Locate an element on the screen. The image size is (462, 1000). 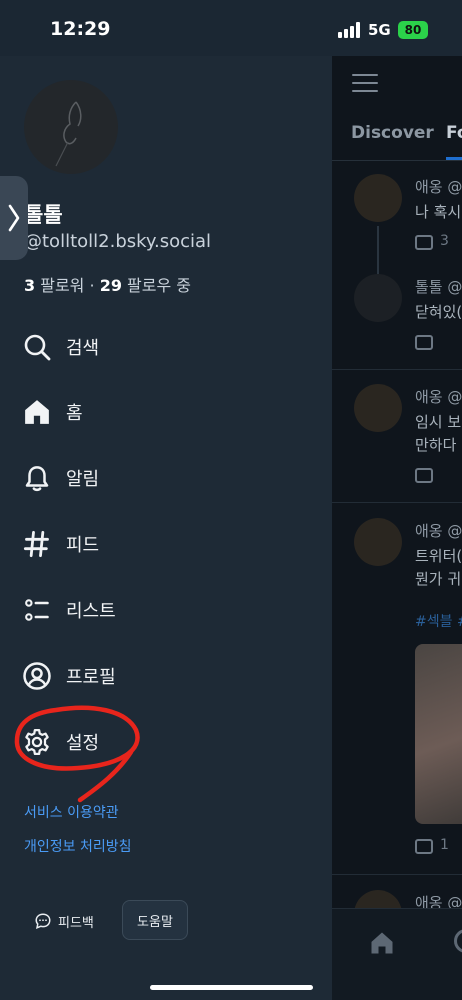
list-icon is located at coordinates (37, 610).